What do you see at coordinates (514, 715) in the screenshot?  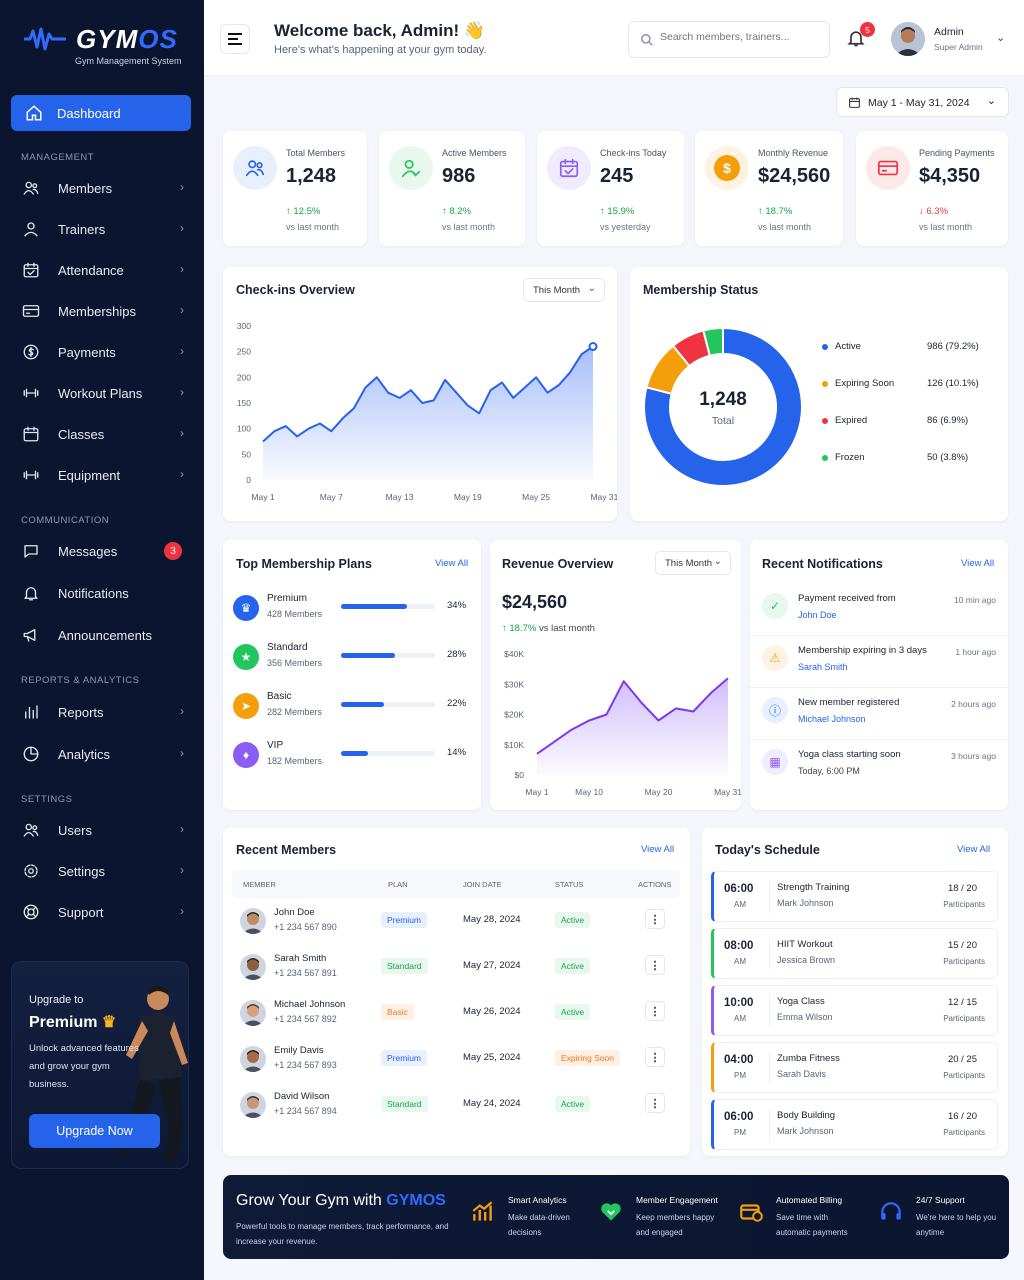 I see `y-tick-label: $20K` at bounding box center [514, 715].